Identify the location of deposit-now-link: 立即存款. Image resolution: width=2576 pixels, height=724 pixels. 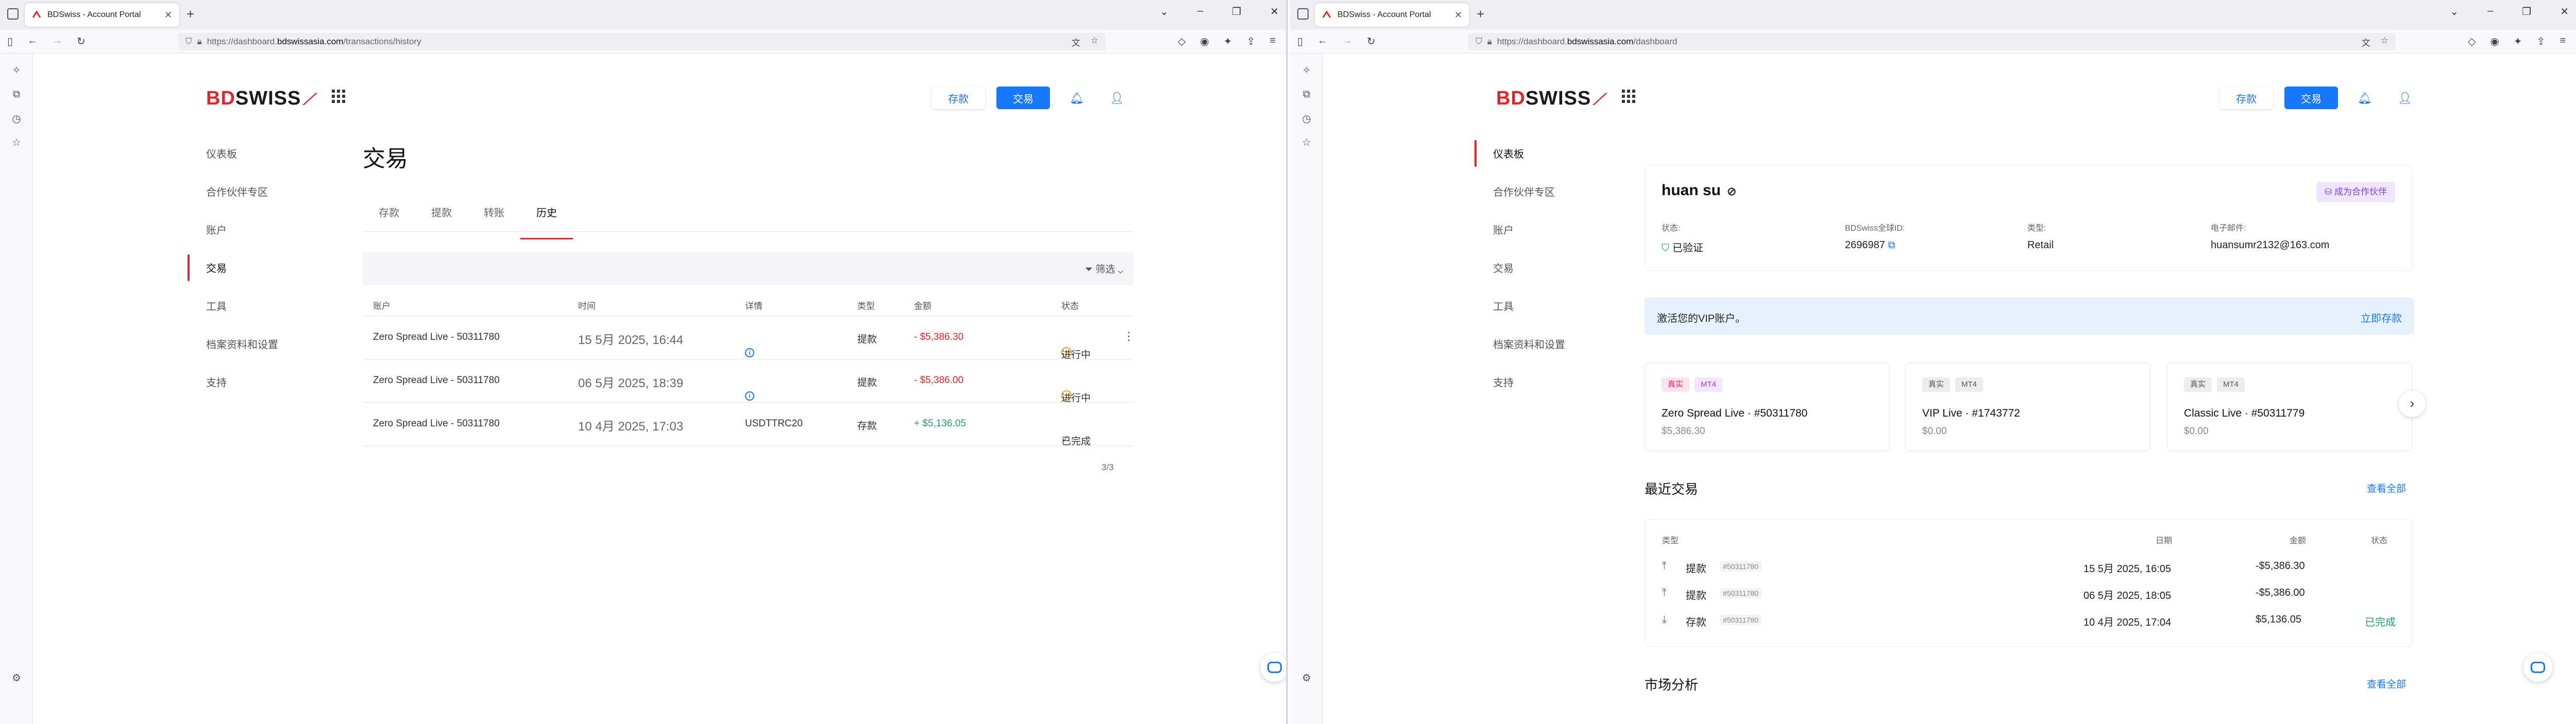
(2381, 317).